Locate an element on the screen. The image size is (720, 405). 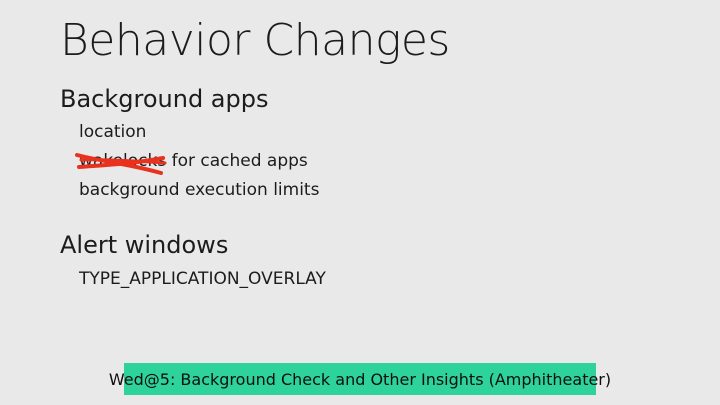
struck-text: wakelocks is located at coordinates (121, 163).